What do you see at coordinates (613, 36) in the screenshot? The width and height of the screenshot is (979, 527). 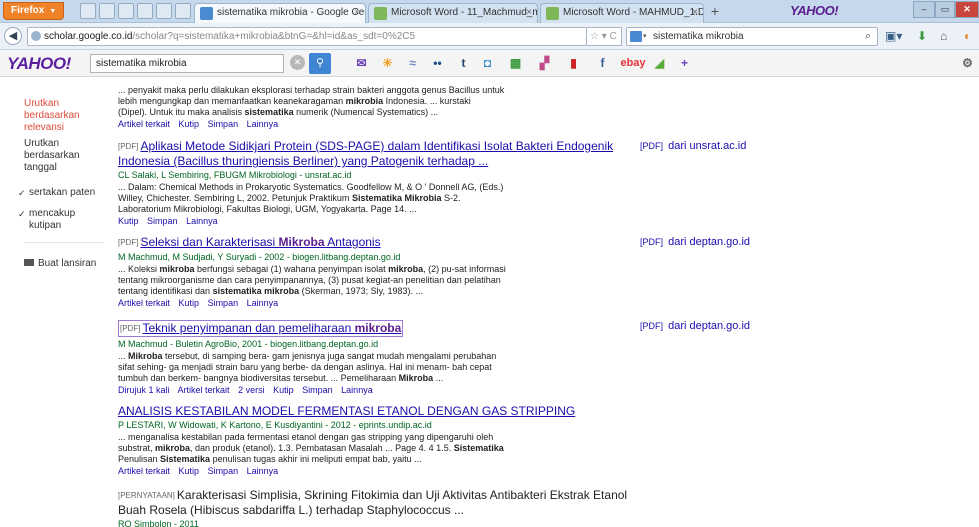 I see `reload-icon: C` at bounding box center [613, 36].